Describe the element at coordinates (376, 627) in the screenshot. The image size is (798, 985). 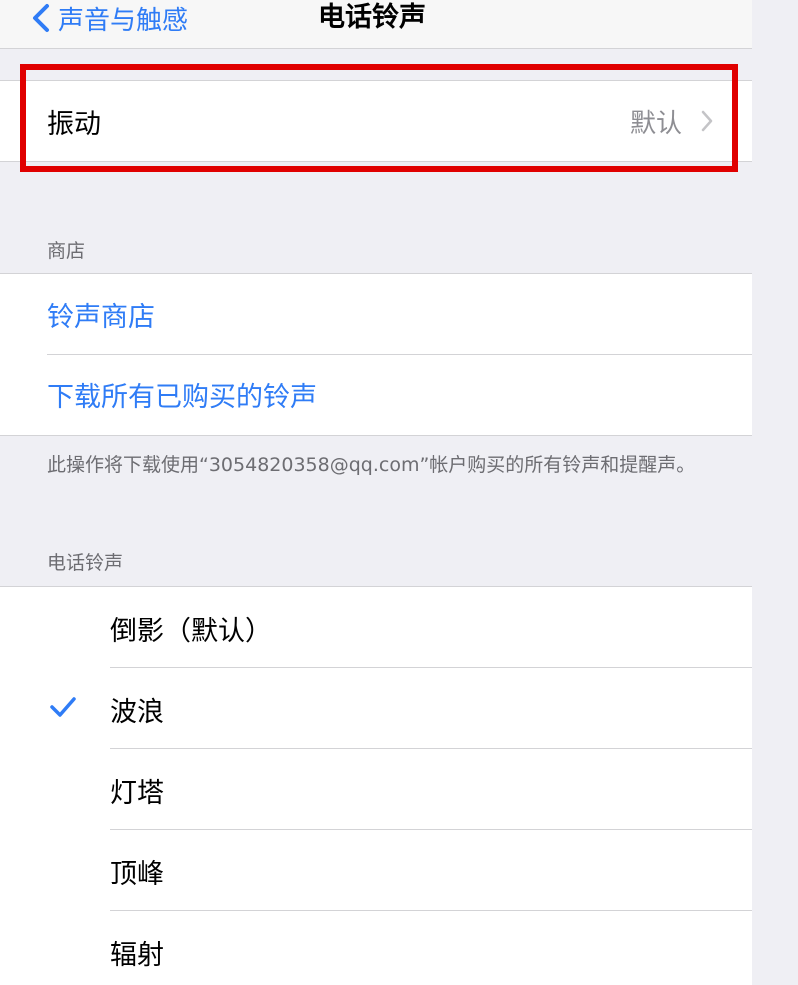
I see `ringtone-row: 倒影（默认）` at that location.